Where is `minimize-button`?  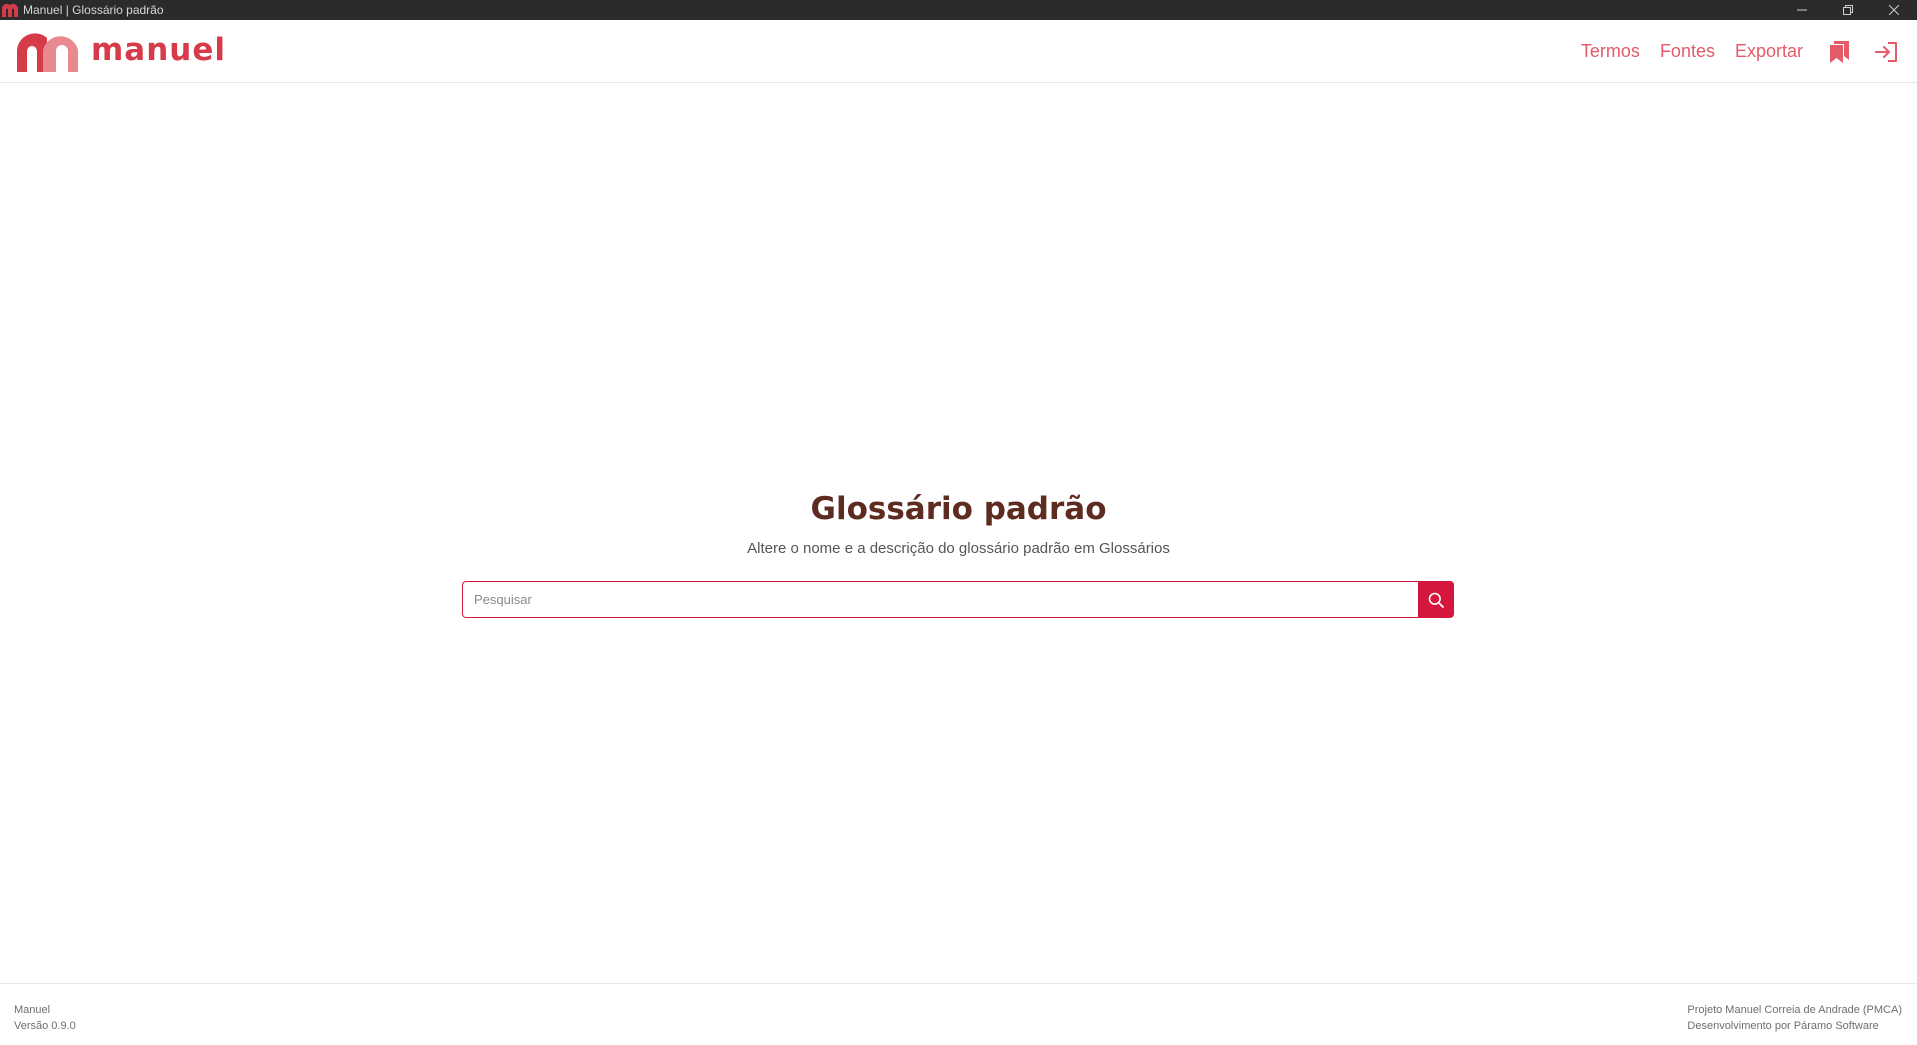 minimize-button is located at coordinates (1802, 10).